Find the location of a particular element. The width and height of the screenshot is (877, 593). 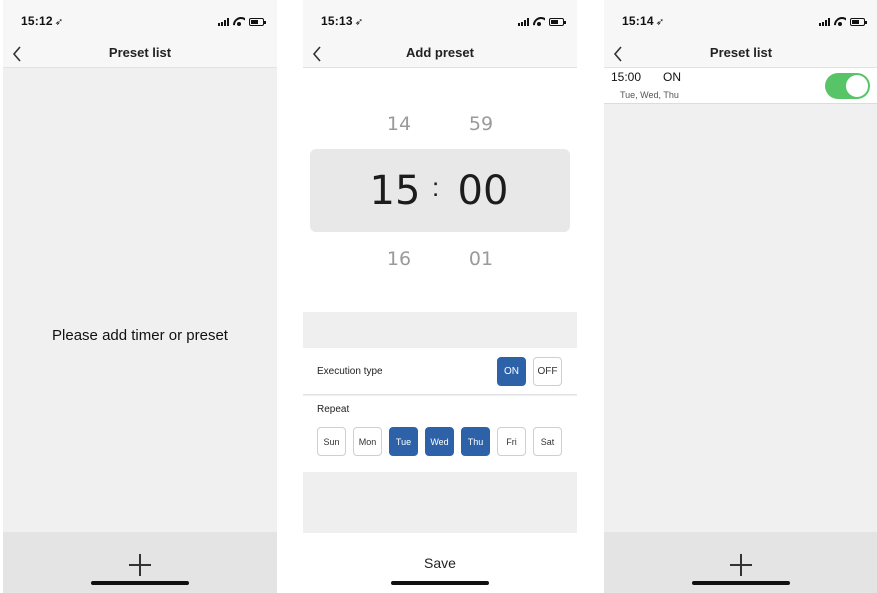

time-picker: 14 59 15 : 00 16 01 is located at coordinates (440, 190).